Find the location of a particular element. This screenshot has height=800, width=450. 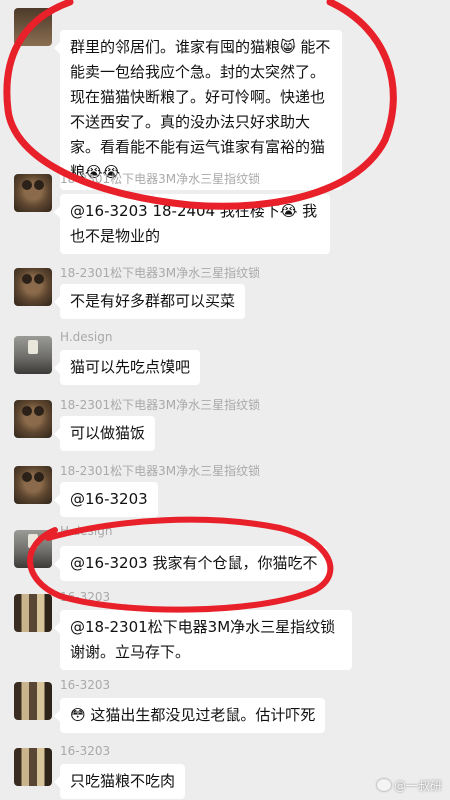

message-bubble: @16-3203 我家有个仓鼠，你猫吃不 is located at coordinates (190, 563).